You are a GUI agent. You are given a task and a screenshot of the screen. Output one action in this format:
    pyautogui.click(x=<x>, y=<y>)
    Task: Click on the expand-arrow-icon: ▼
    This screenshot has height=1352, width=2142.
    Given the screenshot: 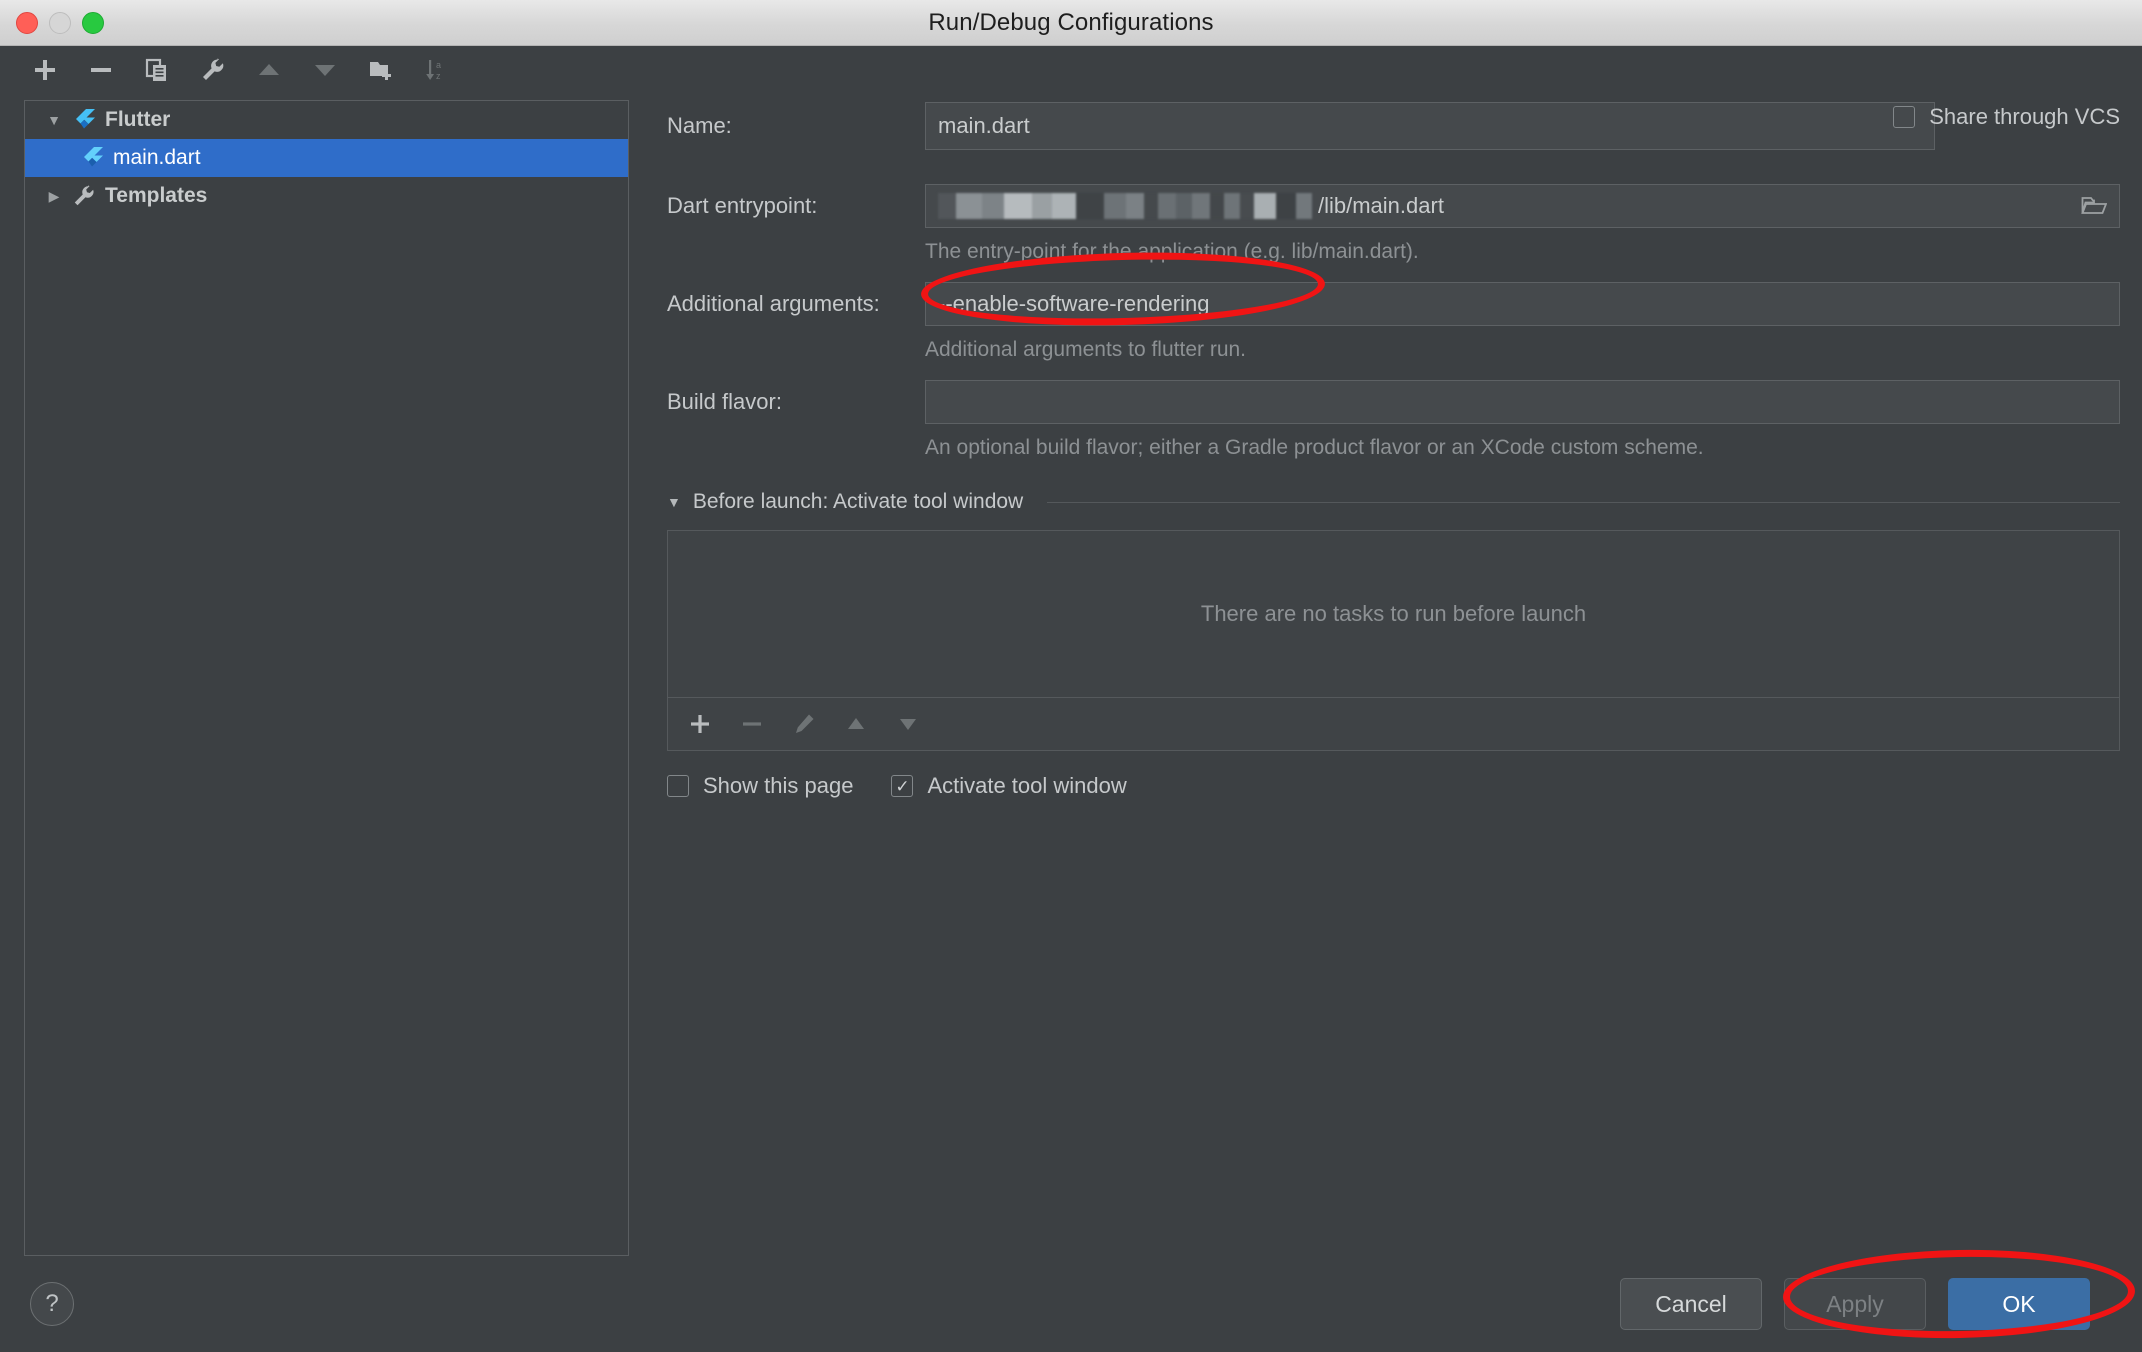 What is the action you would take?
    pyautogui.click(x=54, y=120)
    